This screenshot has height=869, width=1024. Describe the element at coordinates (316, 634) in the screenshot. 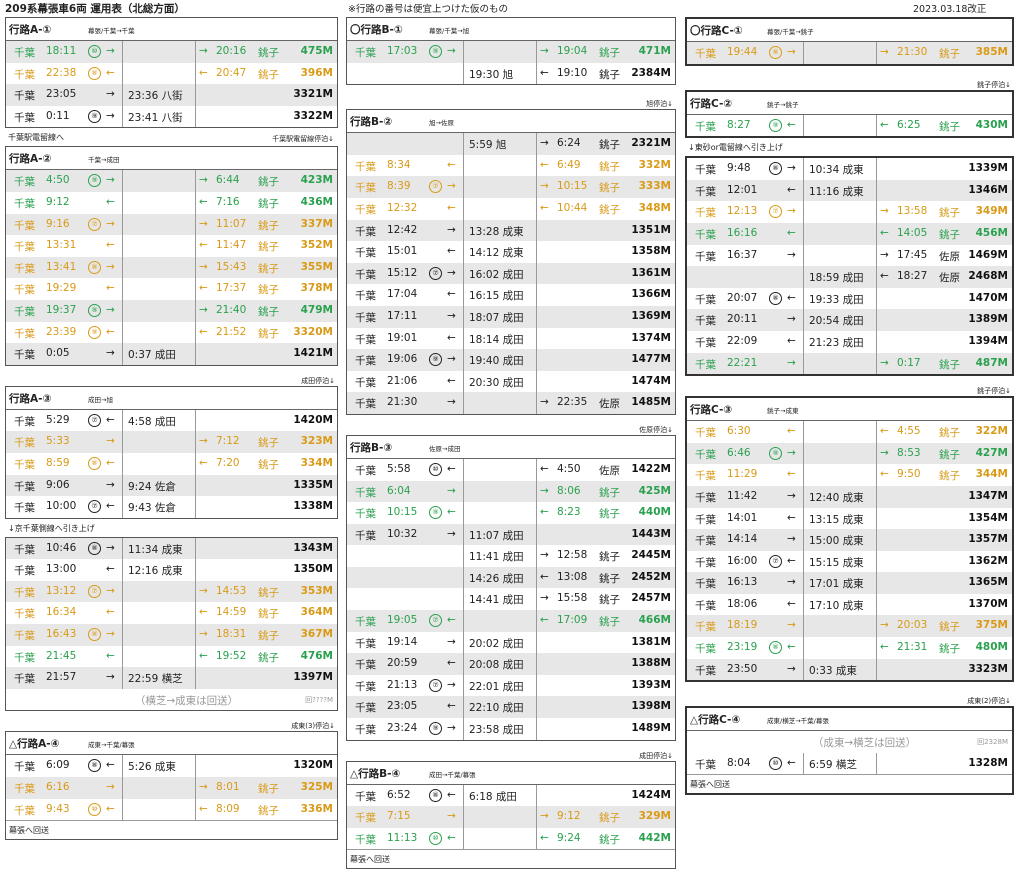

I see `train-number: 367M` at that location.